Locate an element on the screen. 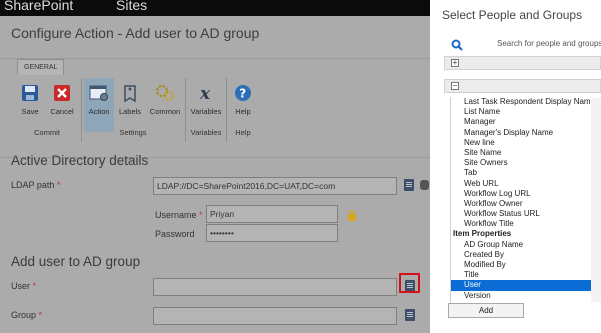 The height and width of the screenshot is (333, 601). group-commit: Commit is located at coordinates (47, 132).